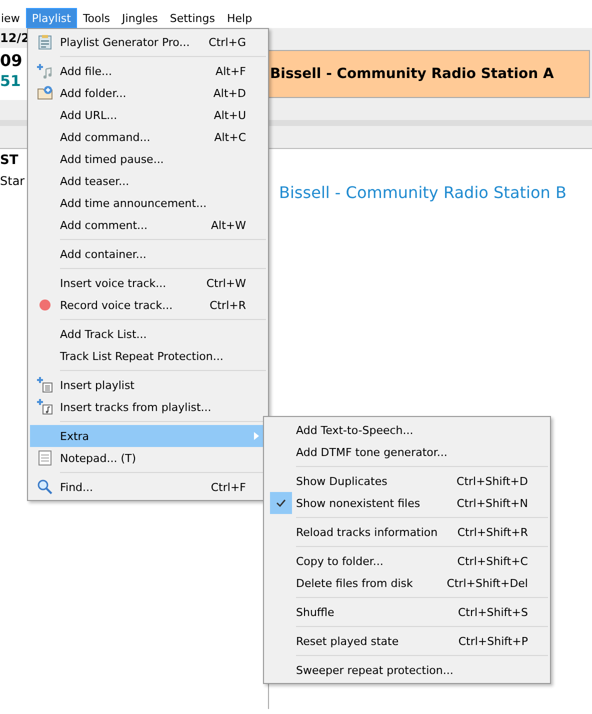 This screenshot has height=714, width=592. I want to click on notepad-icon, so click(45, 458).